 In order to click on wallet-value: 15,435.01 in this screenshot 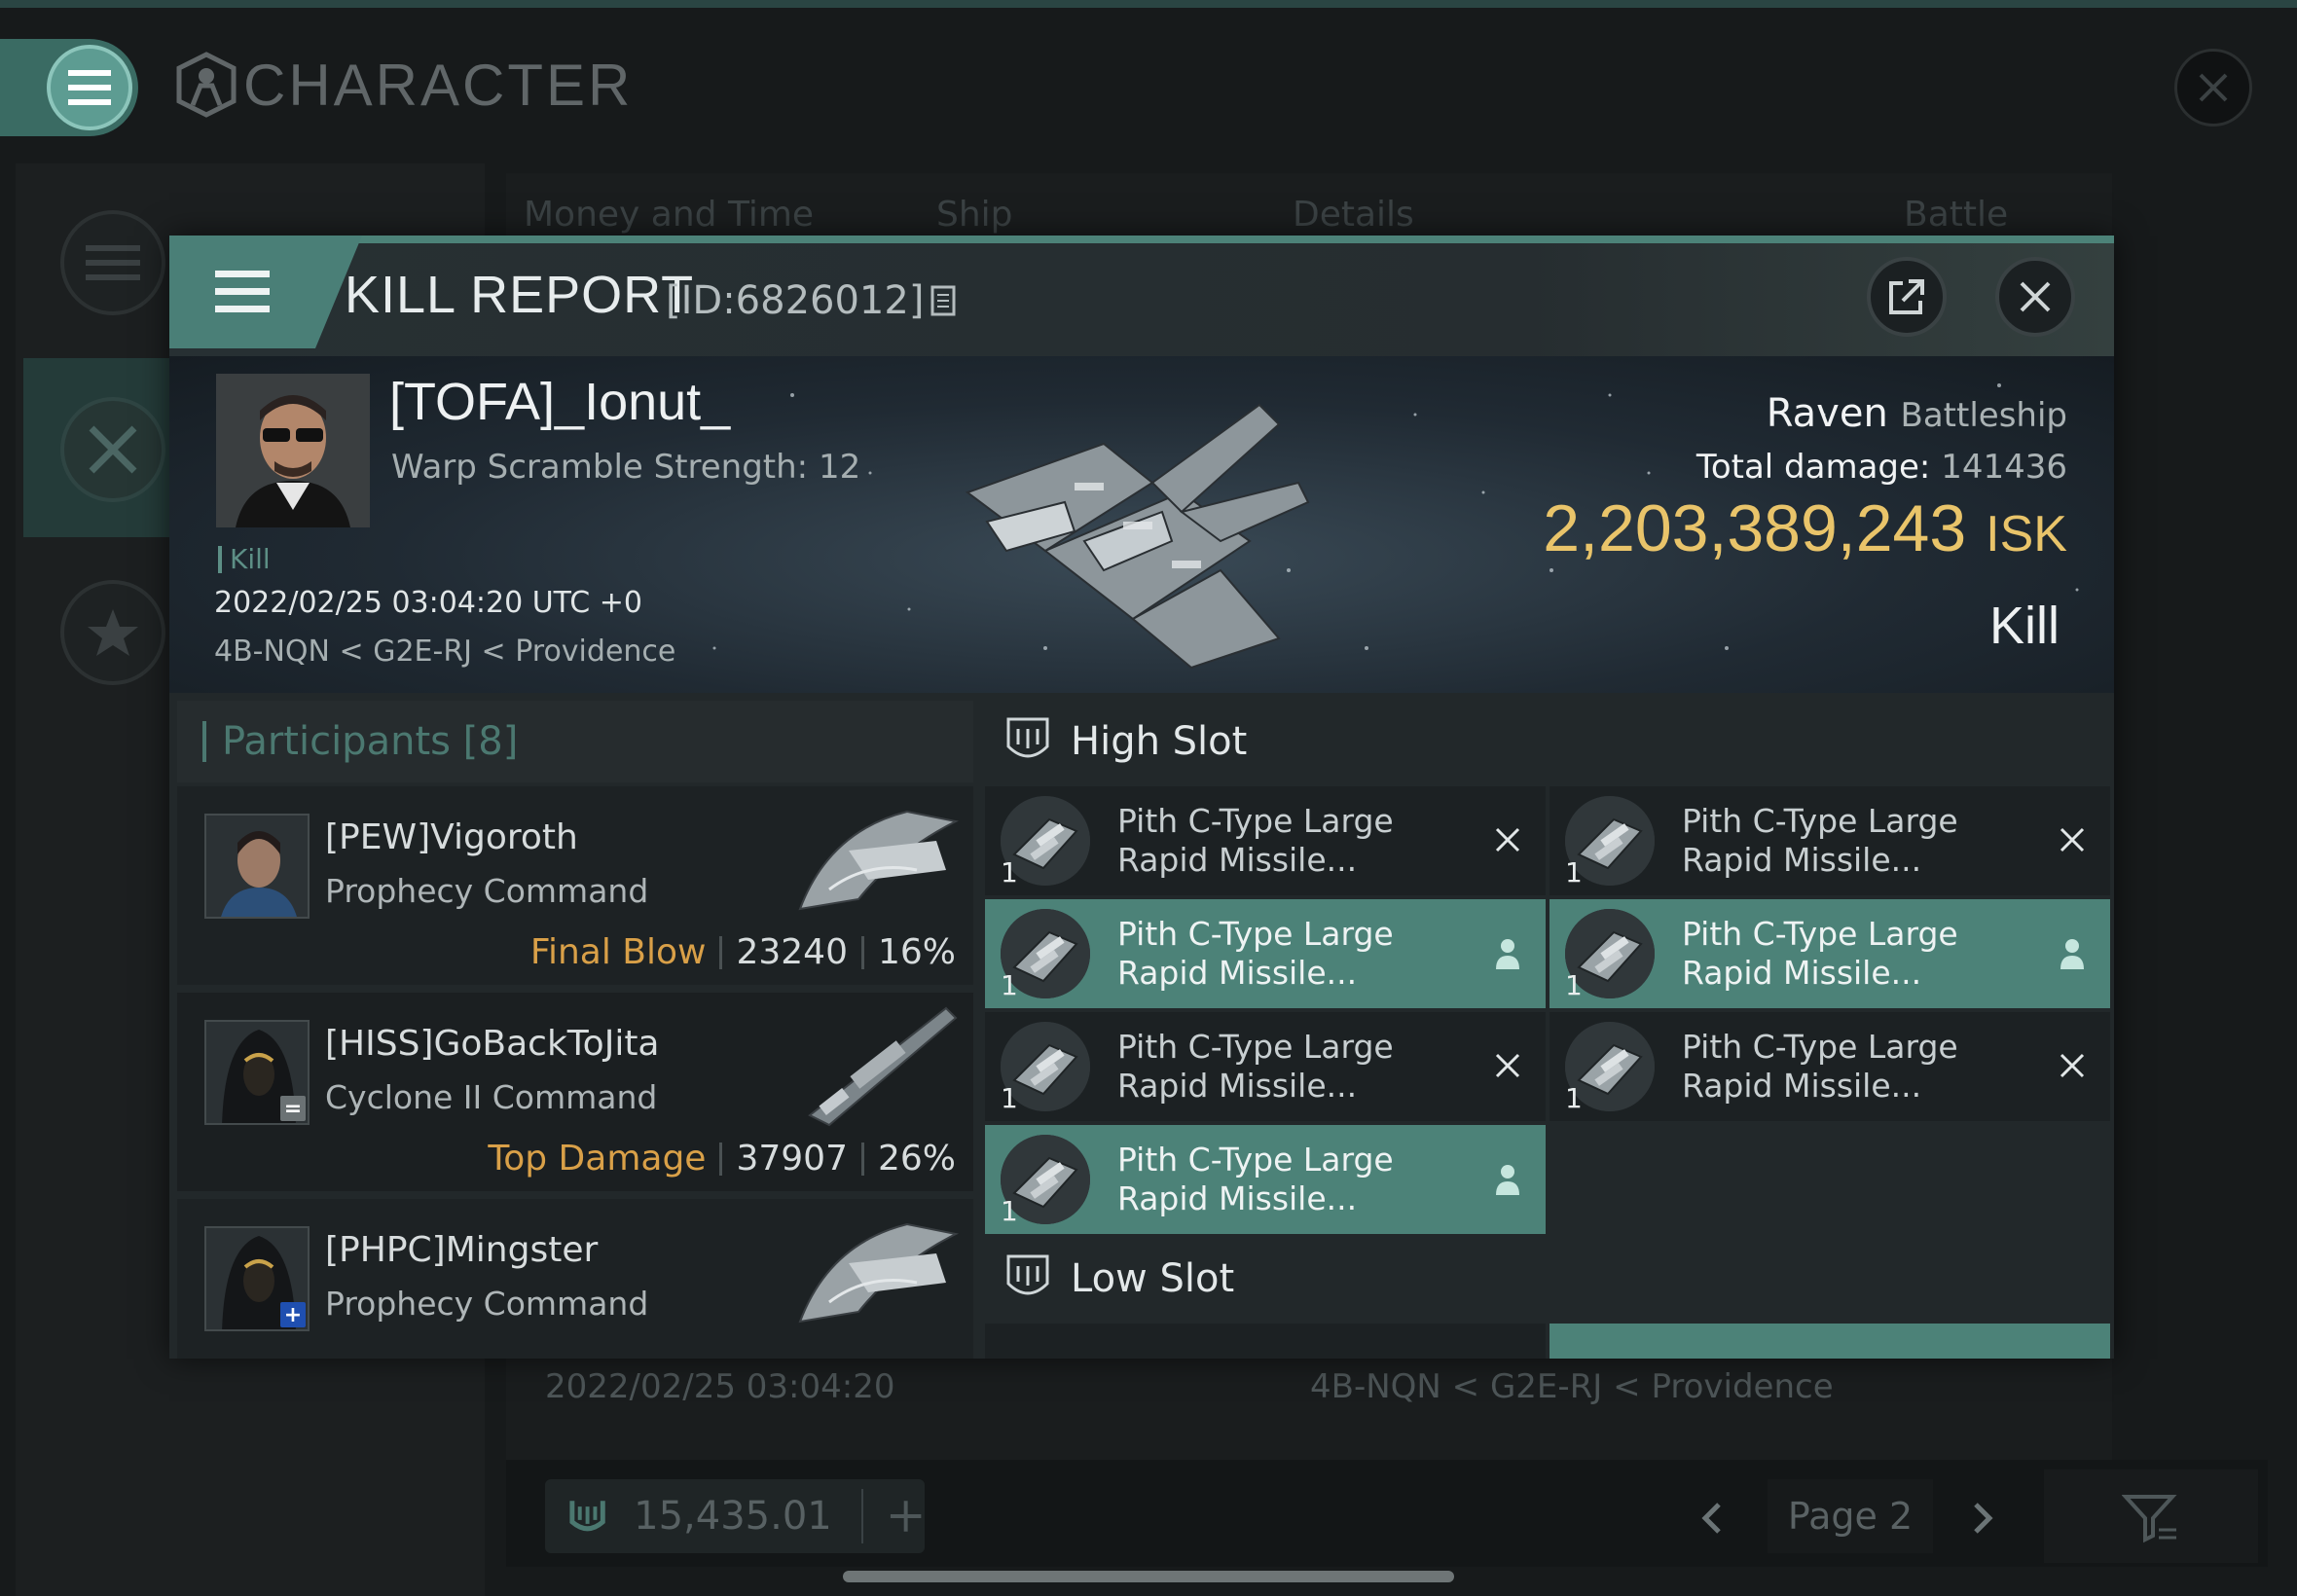, I will do `click(733, 1516)`.